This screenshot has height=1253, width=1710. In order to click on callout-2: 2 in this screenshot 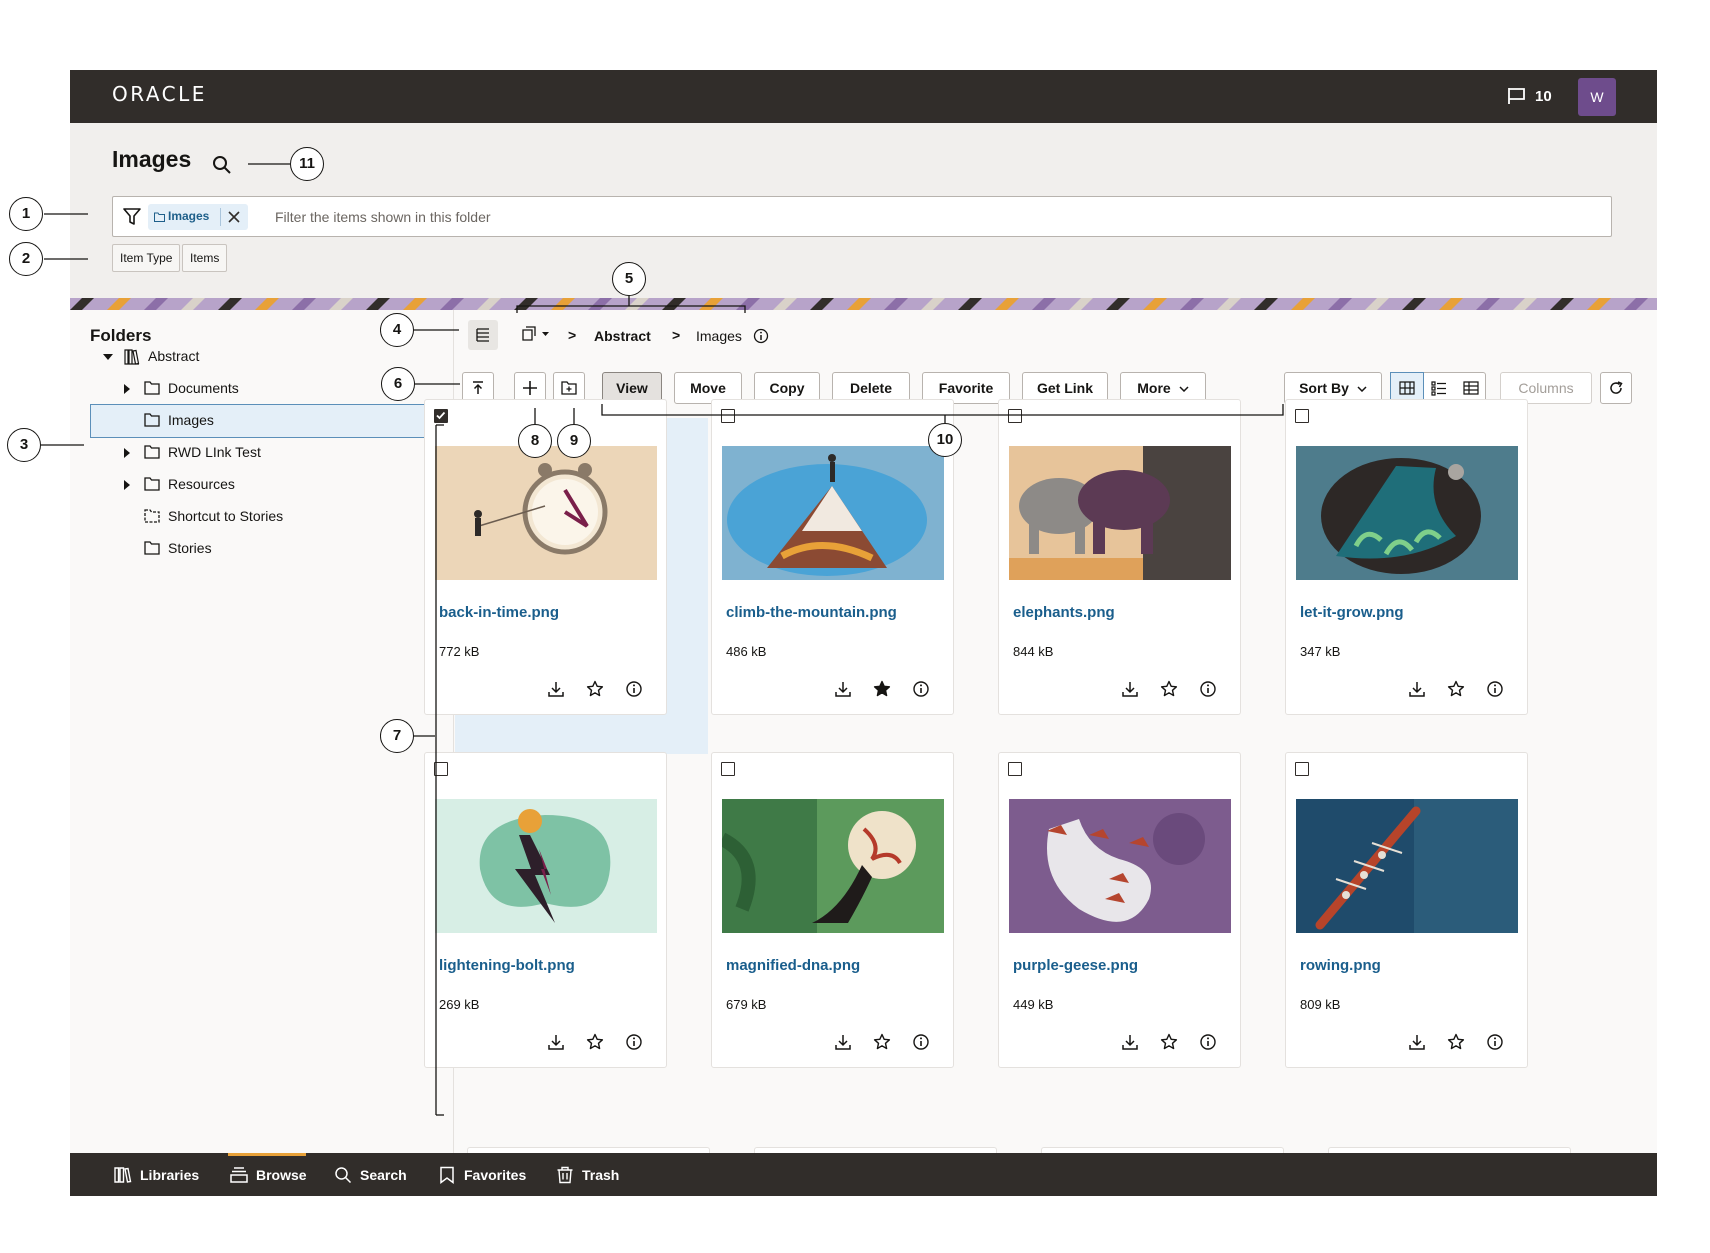, I will do `click(26, 259)`.